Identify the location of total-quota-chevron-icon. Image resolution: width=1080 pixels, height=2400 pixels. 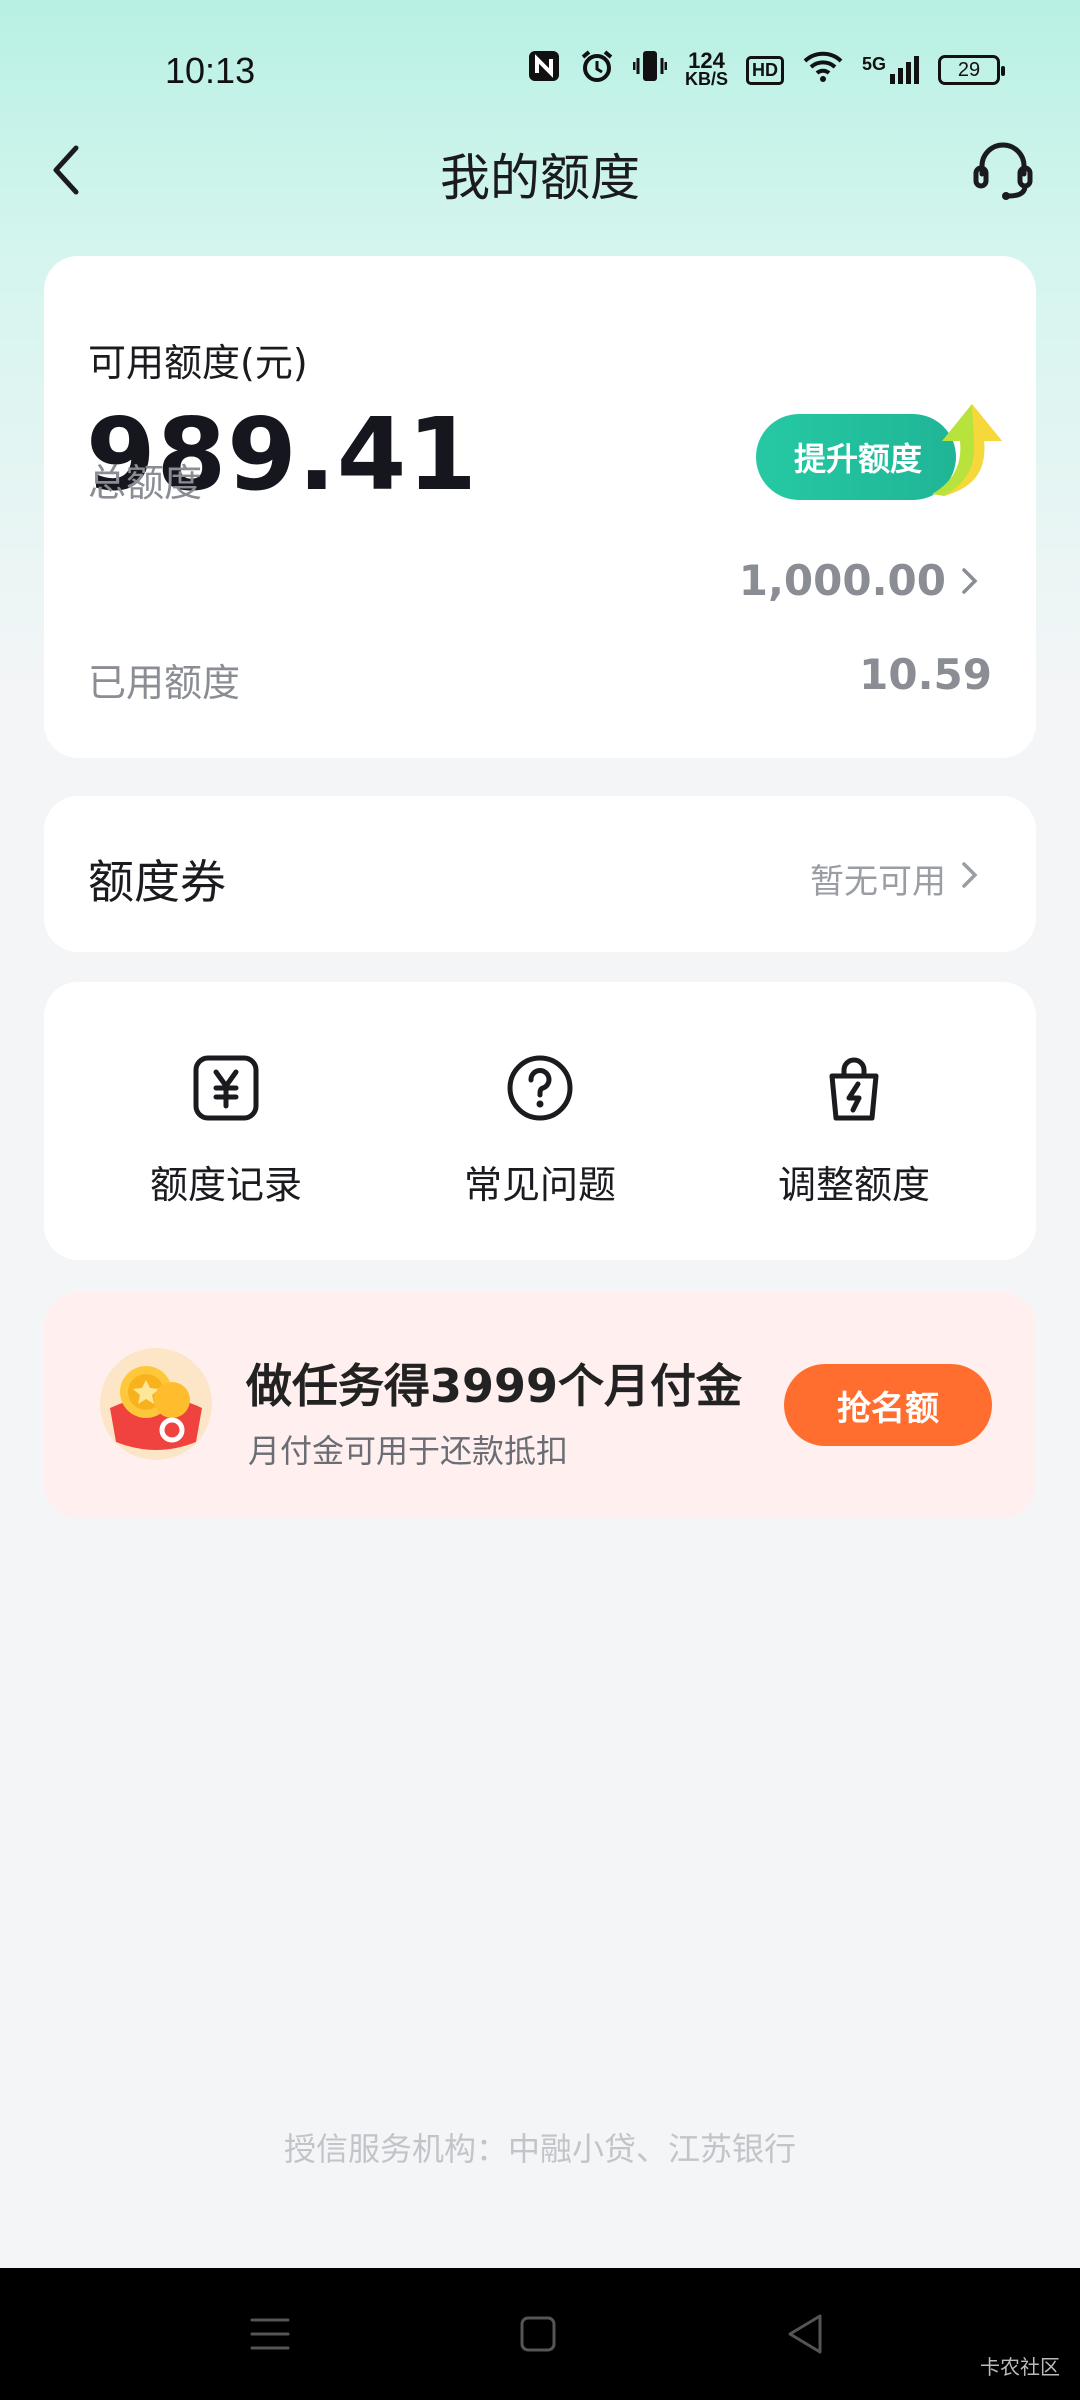
(970, 581).